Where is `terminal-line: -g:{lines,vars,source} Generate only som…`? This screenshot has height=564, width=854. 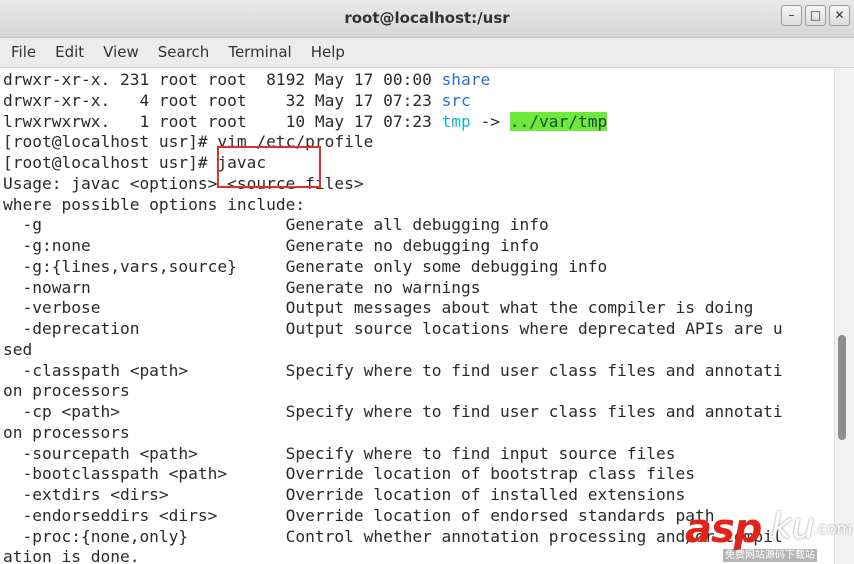
terminal-line: -g:{lines,vars,source} Generate only som… is located at coordinates (305, 266).